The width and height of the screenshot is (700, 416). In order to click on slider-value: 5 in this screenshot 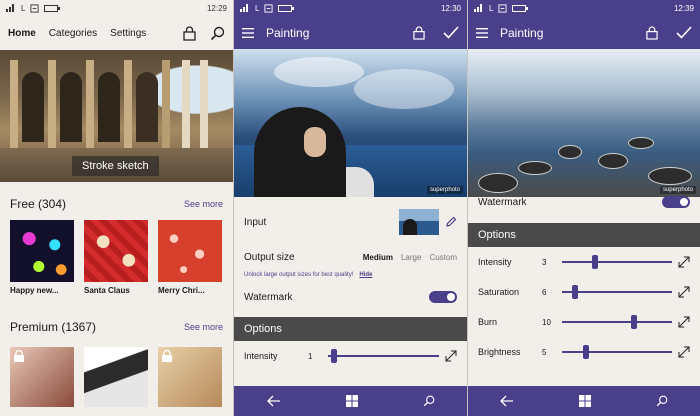, I will do `click(544, 352)`.